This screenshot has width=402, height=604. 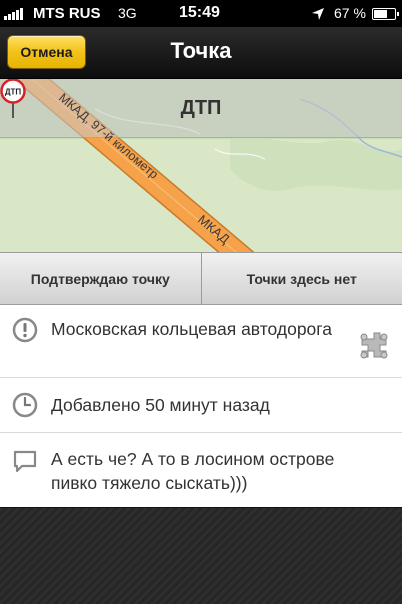 I want to click on clock: 15:49, so click(x=199, y=12).